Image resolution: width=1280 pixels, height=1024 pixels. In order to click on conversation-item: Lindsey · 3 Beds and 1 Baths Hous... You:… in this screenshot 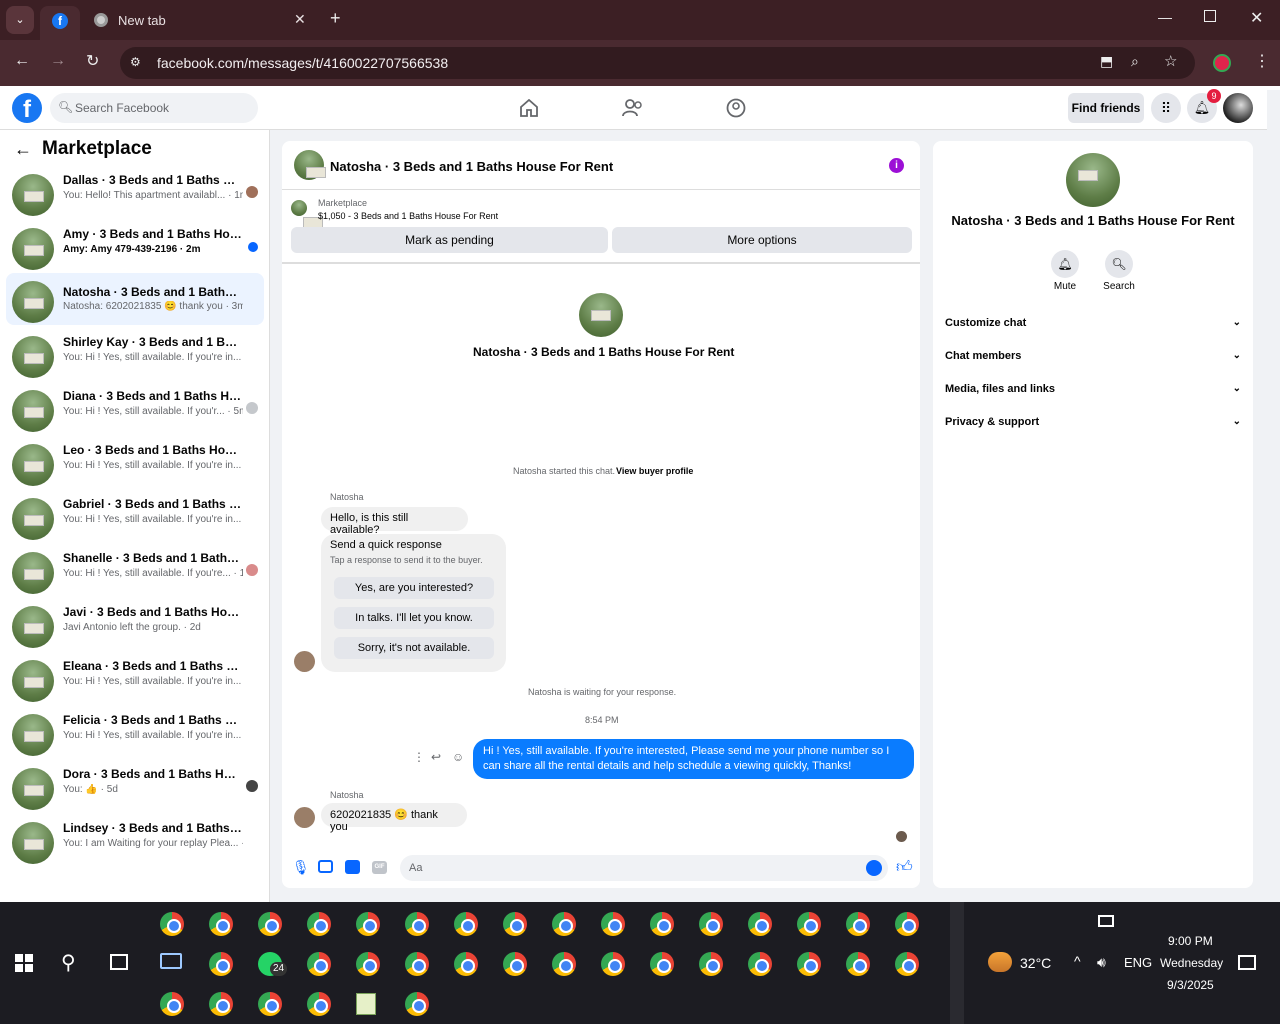, I will do `click(135, 842)`.